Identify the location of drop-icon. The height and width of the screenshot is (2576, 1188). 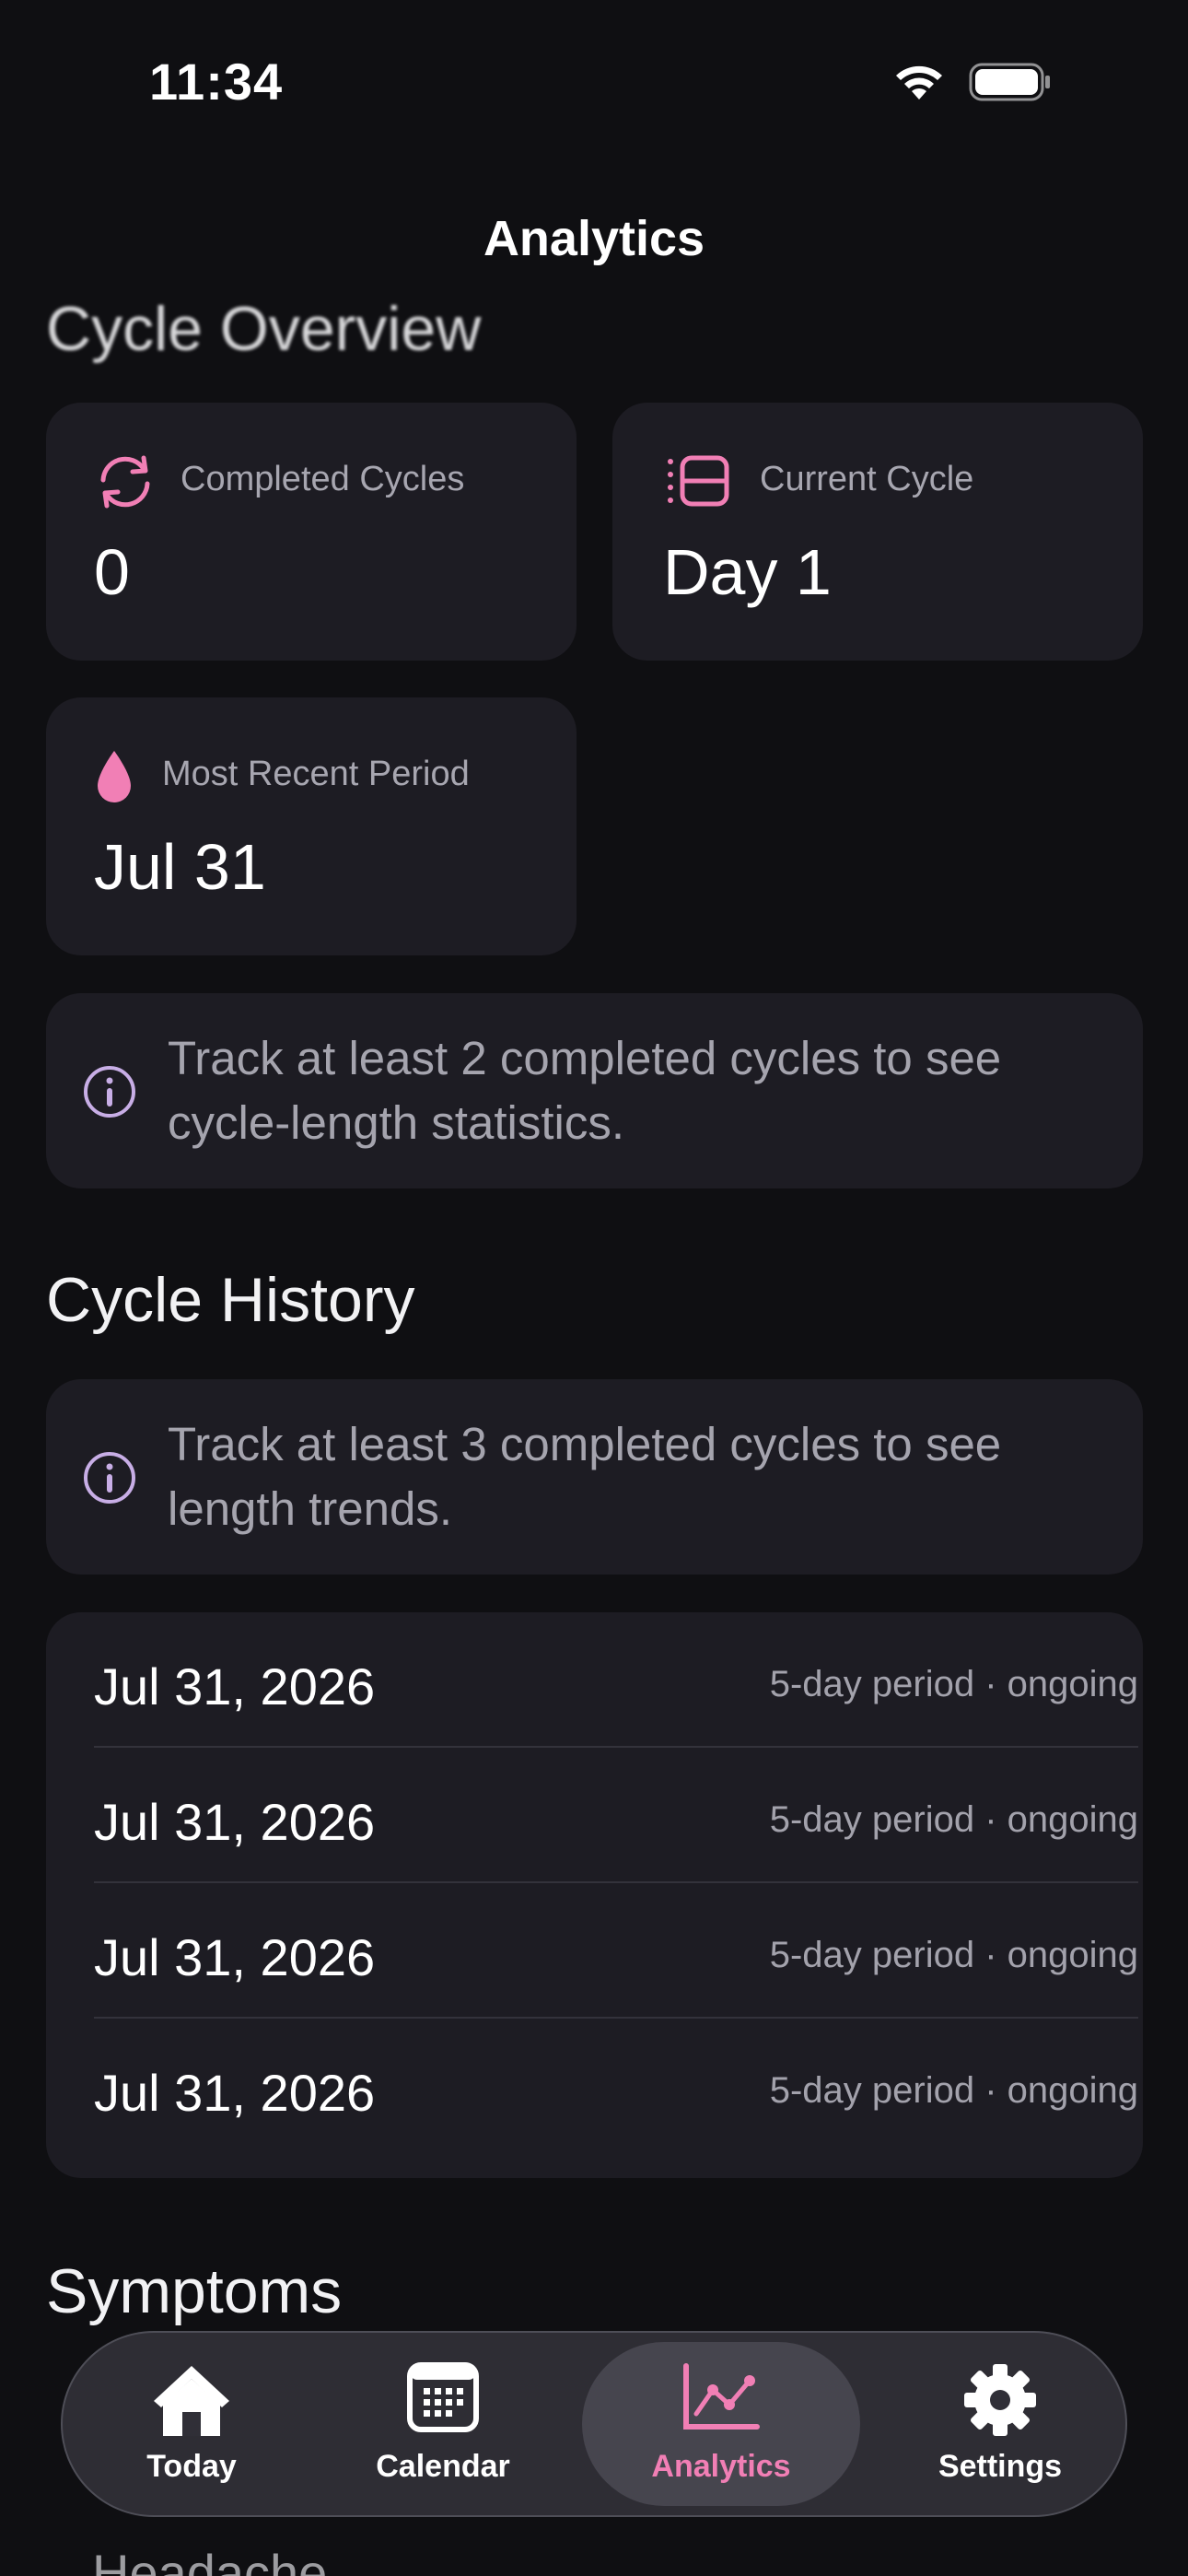
(114, 776).